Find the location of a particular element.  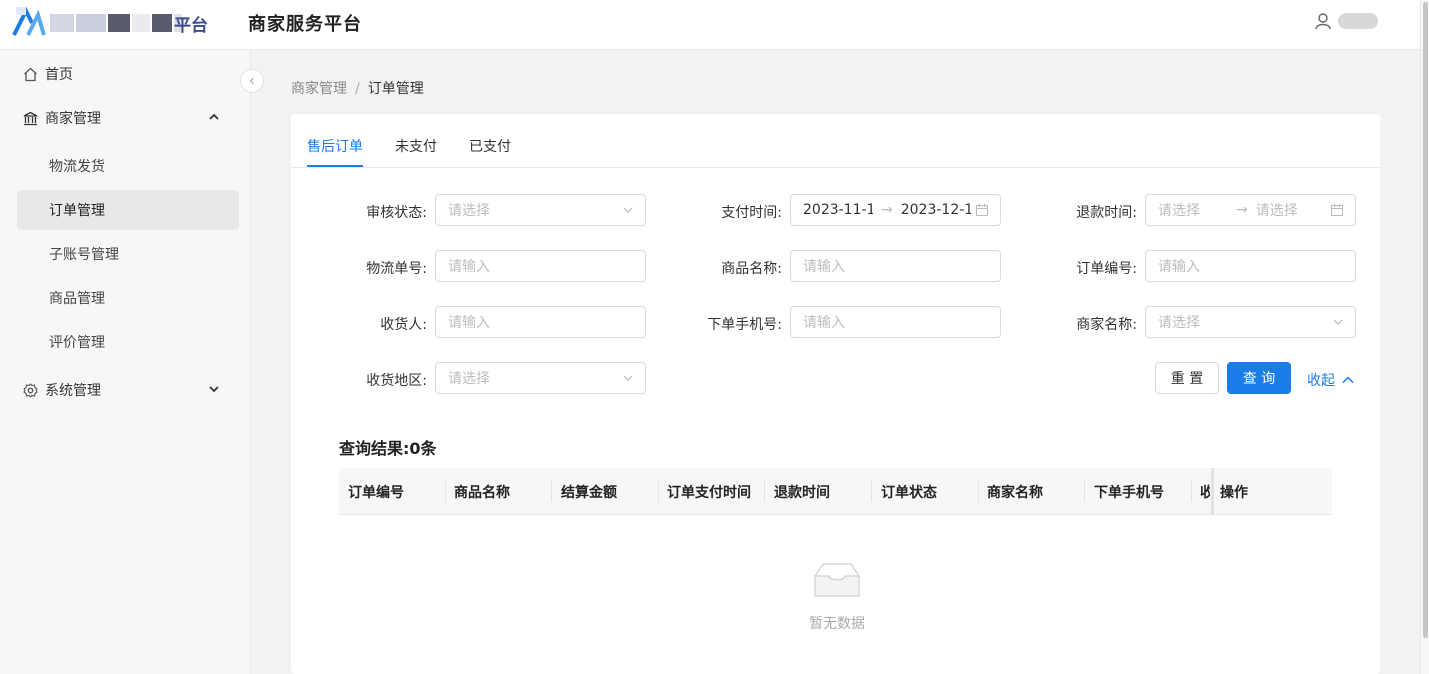

column-header: 订单状态 is located at coordinates (909, 493).